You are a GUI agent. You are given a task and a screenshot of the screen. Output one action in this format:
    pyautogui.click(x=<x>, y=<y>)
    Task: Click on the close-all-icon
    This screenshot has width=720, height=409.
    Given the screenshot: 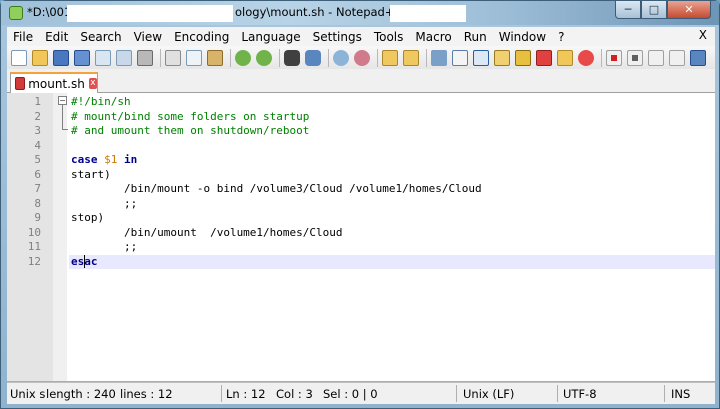 What is the action you would take?
    pyautogui.click(x=124, y=57)
    